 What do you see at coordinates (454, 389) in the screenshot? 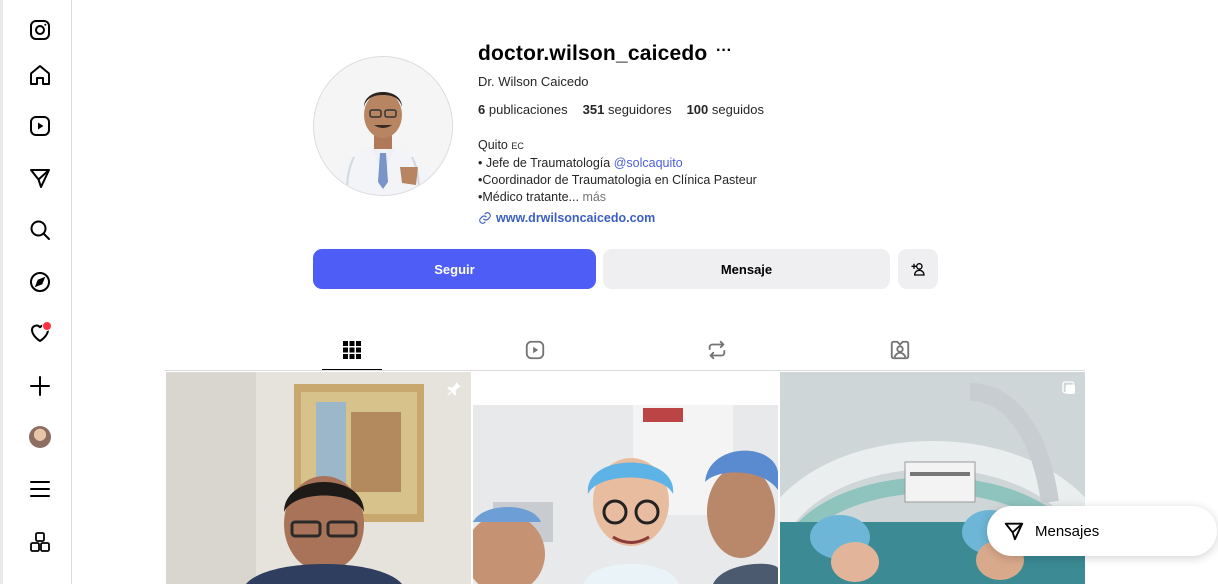
I see `pinned-icon` at bounding box center [454, 389].